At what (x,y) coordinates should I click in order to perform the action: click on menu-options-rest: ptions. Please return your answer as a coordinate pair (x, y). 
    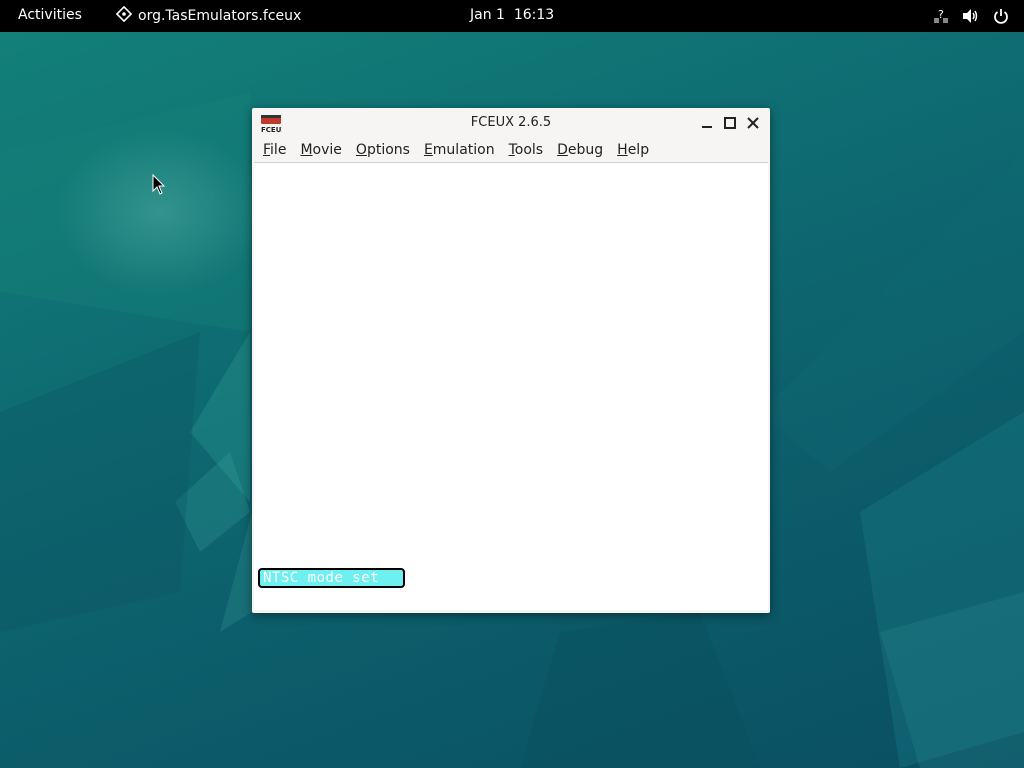
    Looking at the image, I should click on (388, 150).